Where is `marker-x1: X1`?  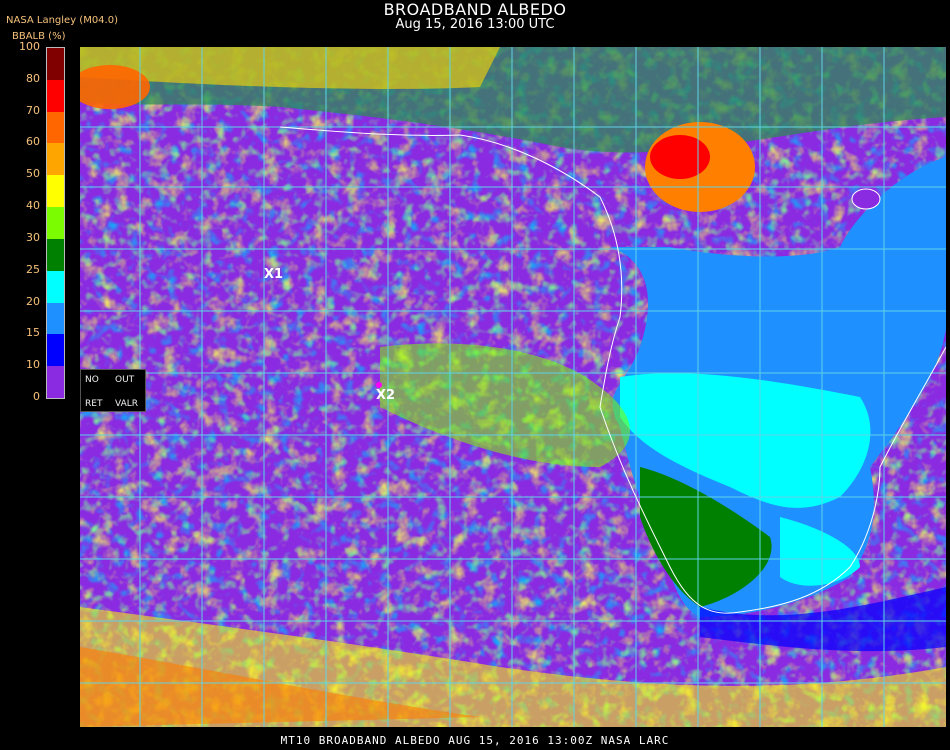 marker-x1: X1 is located at coordinates (274, 274).